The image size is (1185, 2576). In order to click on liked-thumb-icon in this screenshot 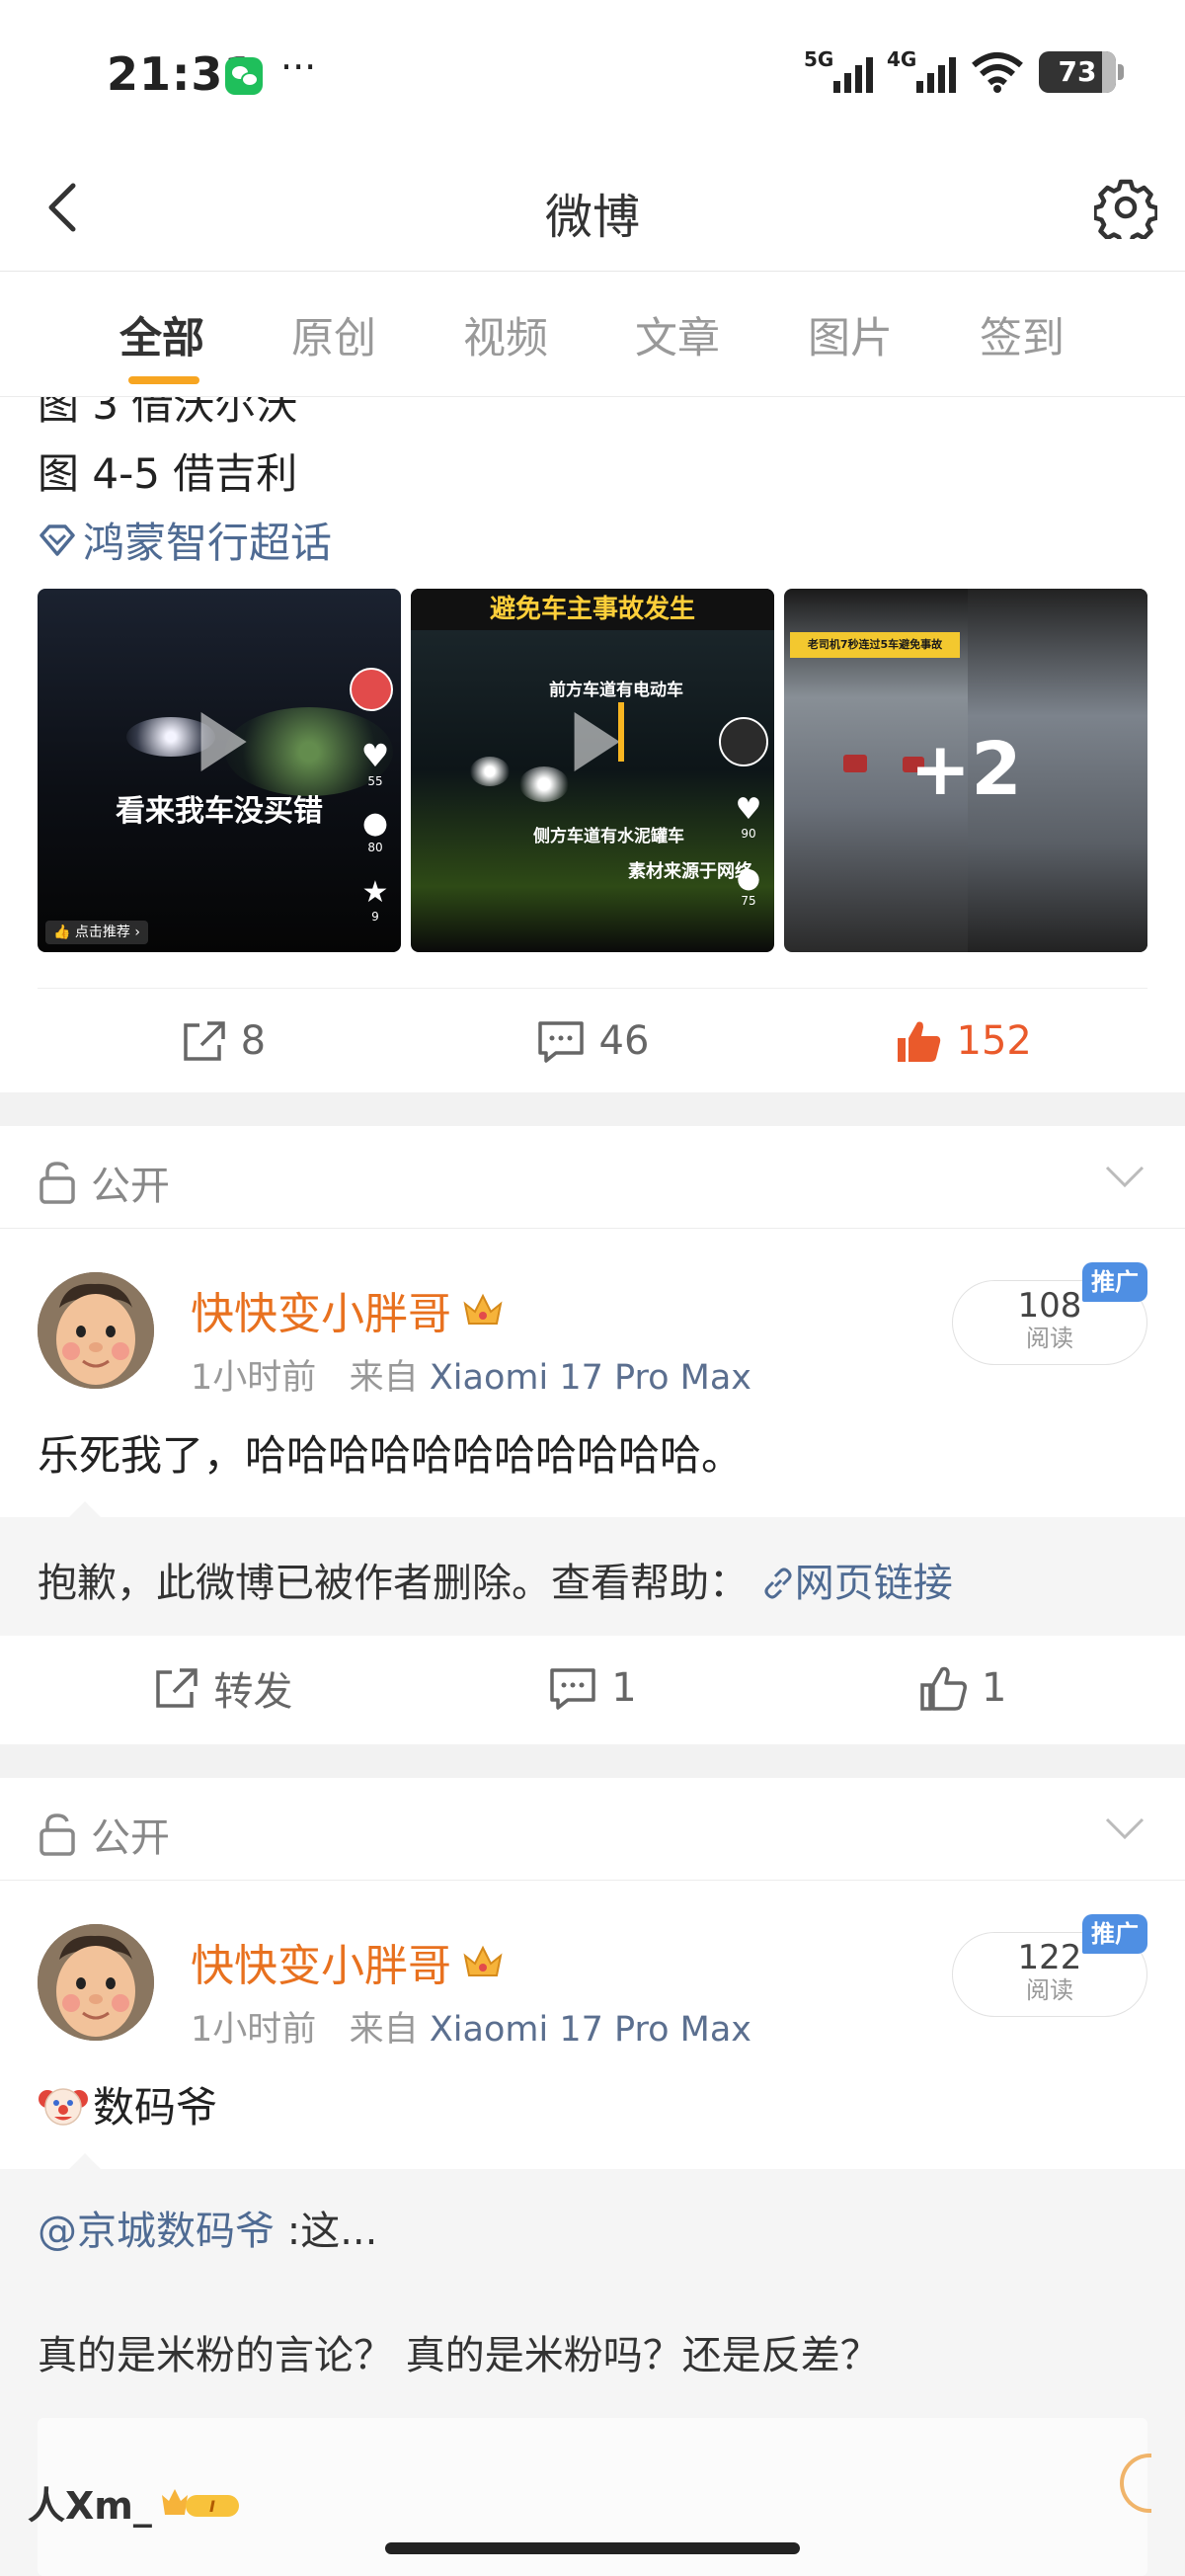, I will do `click(919, 1041)`.